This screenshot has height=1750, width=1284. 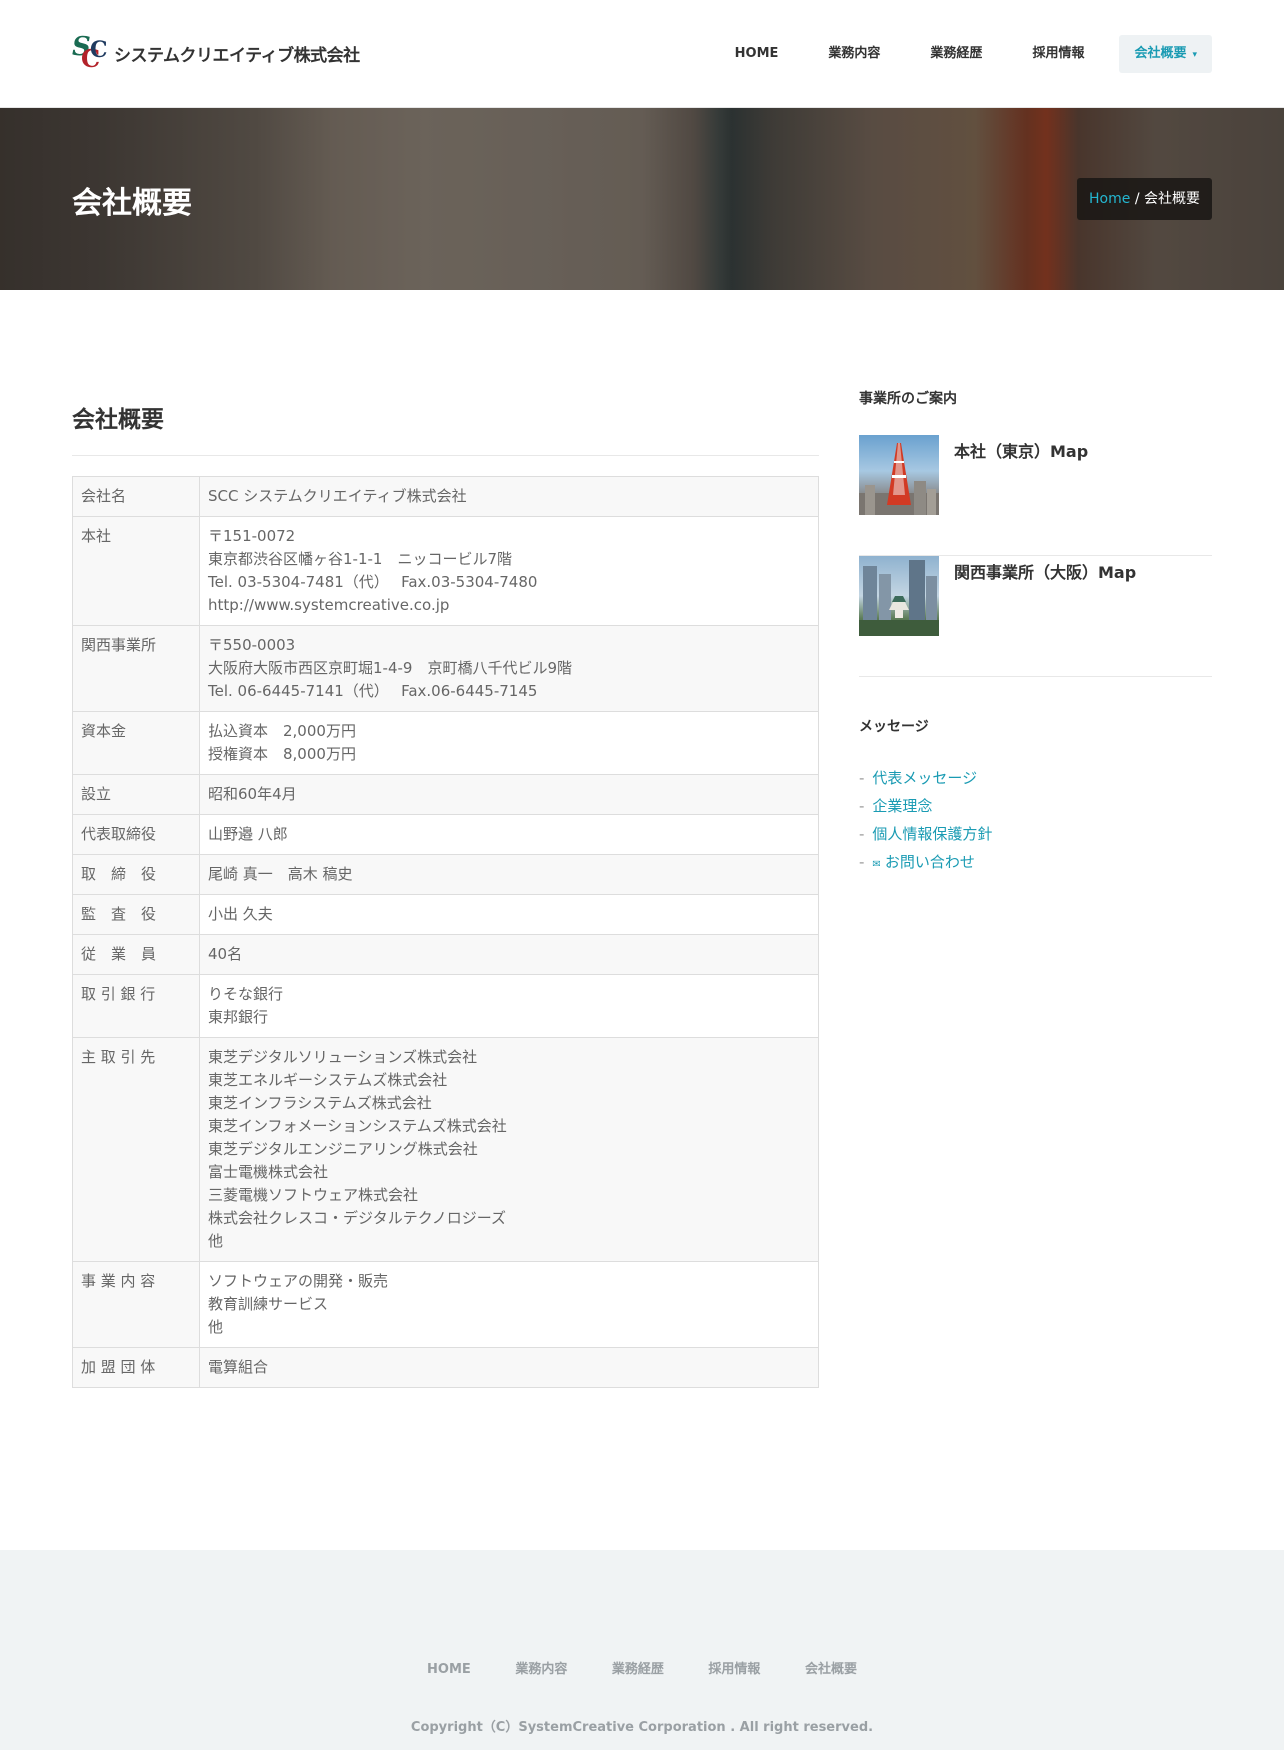 I want to click on row-label: 事 業 内 容, so click(x=136, y=1304).